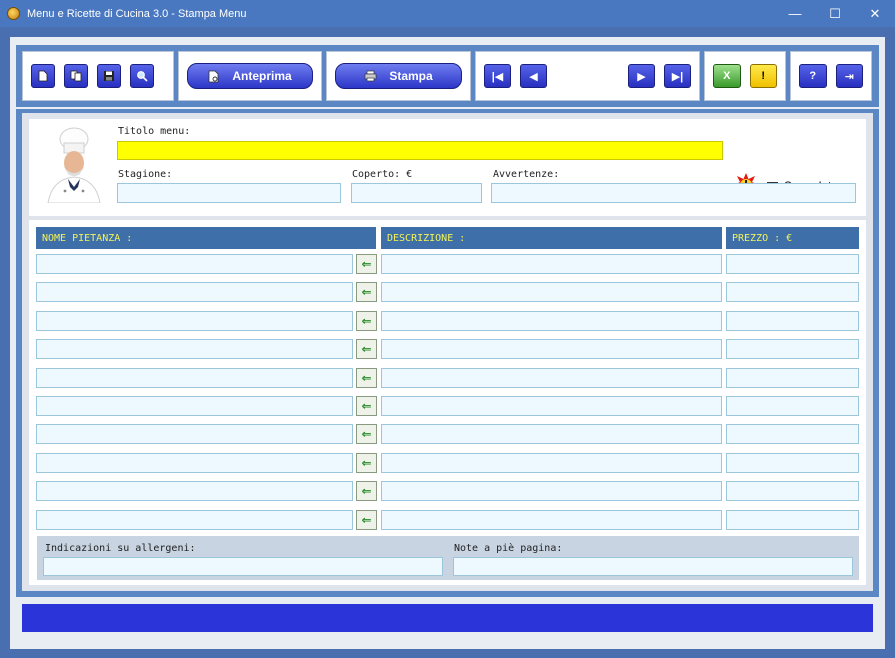 Image resolution: width=895 pixels, height=658 pixels. Describe the element at coordinates (526, 174) in the screenshot. I see `warnings-label: Avvertenze:` at that location.